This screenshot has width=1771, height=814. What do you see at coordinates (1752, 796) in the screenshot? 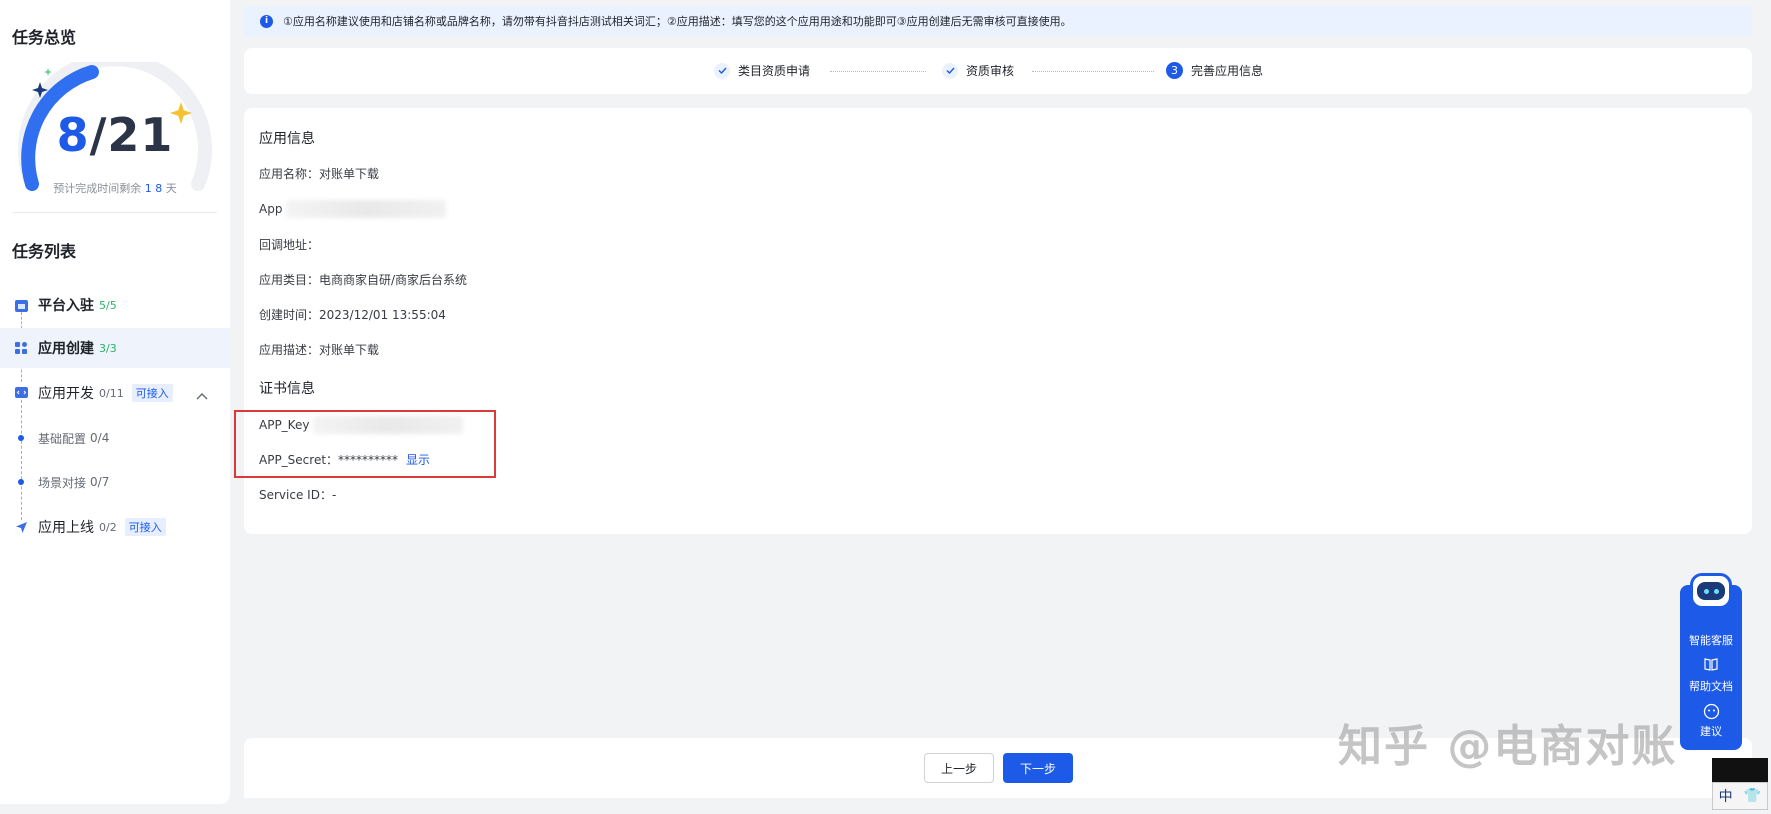
I see `shirt-icon: 👕` at bounding box center [1752, 796].